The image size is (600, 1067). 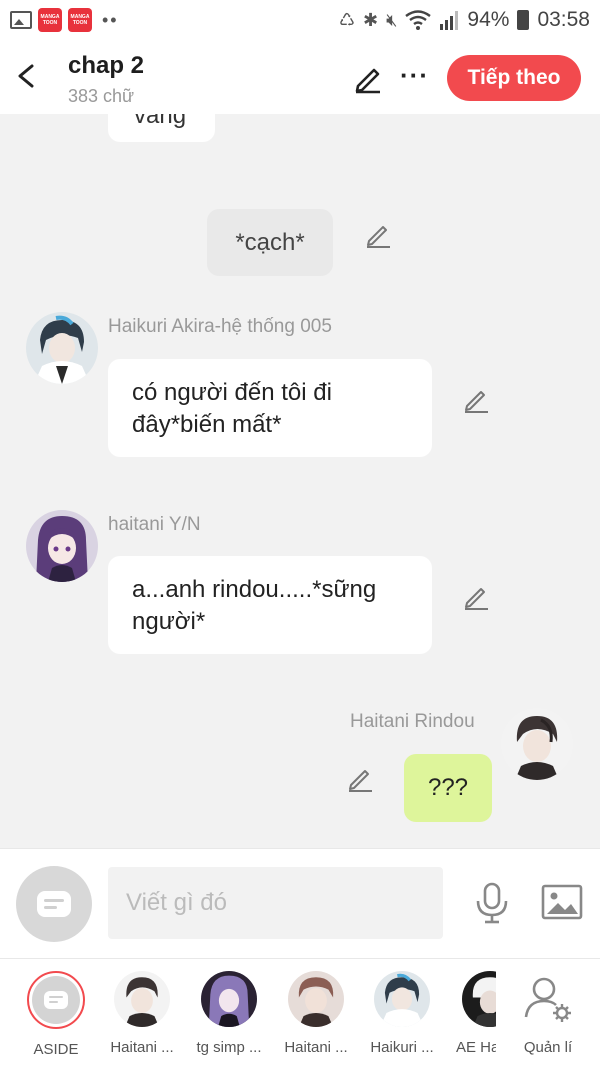 I want to click on avatar-haitani-rindou, so click(x=537, y=744).